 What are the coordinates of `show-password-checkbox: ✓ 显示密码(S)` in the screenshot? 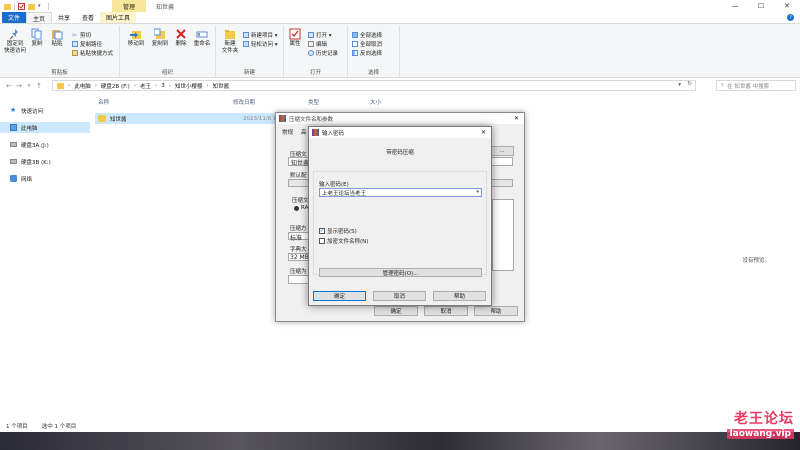 It's located at (338, 231).